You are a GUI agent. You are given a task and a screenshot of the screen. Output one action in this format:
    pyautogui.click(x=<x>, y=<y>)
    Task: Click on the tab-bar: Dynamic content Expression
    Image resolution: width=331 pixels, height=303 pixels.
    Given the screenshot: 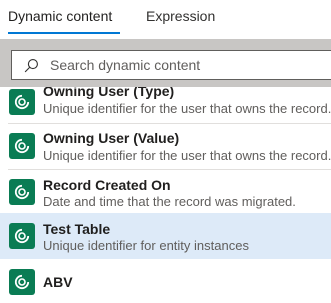 What is the action you would take?
    pyautogui.click(x=165, y=18)
    